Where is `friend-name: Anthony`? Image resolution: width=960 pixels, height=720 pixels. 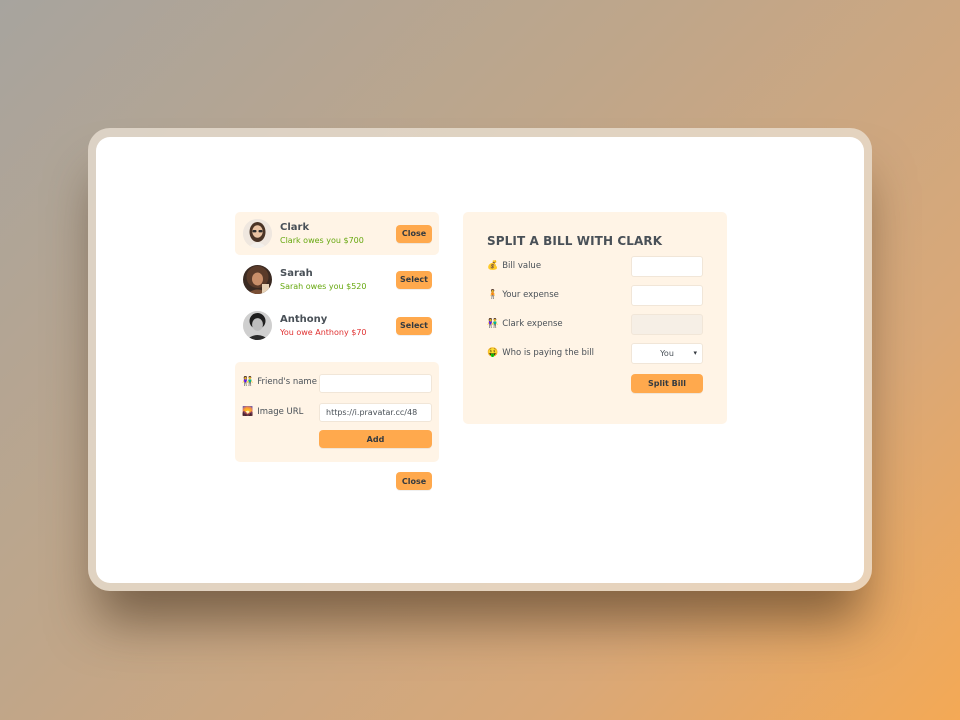 friend-name: Anthony is located at coordinates (304, 320).